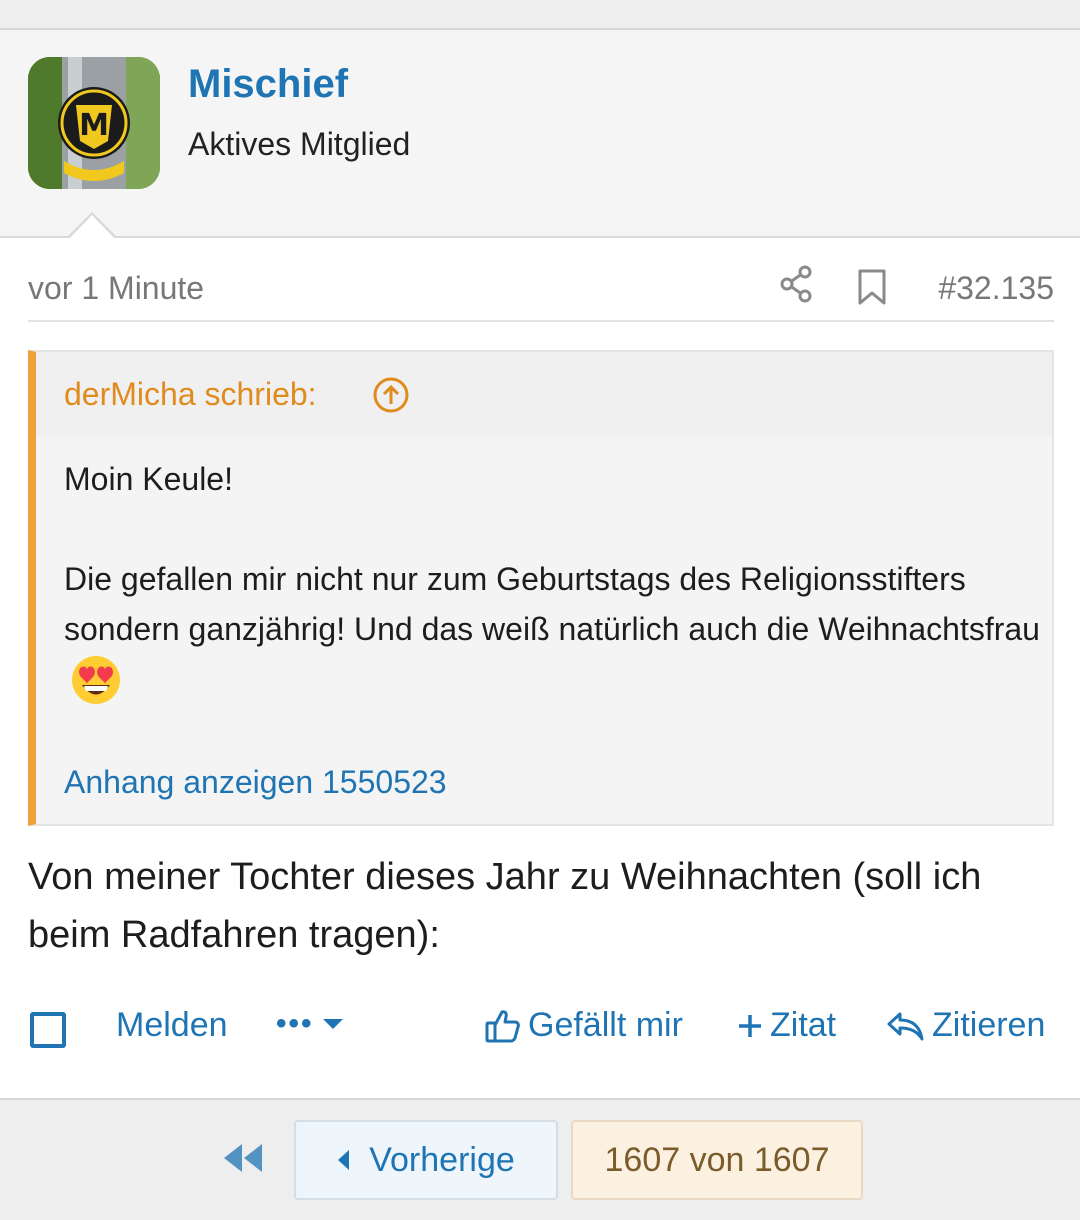  Describe the element at coordinates (299, 144) in the screenshot. I see `user-title: Aktives Mitglied` at that location.